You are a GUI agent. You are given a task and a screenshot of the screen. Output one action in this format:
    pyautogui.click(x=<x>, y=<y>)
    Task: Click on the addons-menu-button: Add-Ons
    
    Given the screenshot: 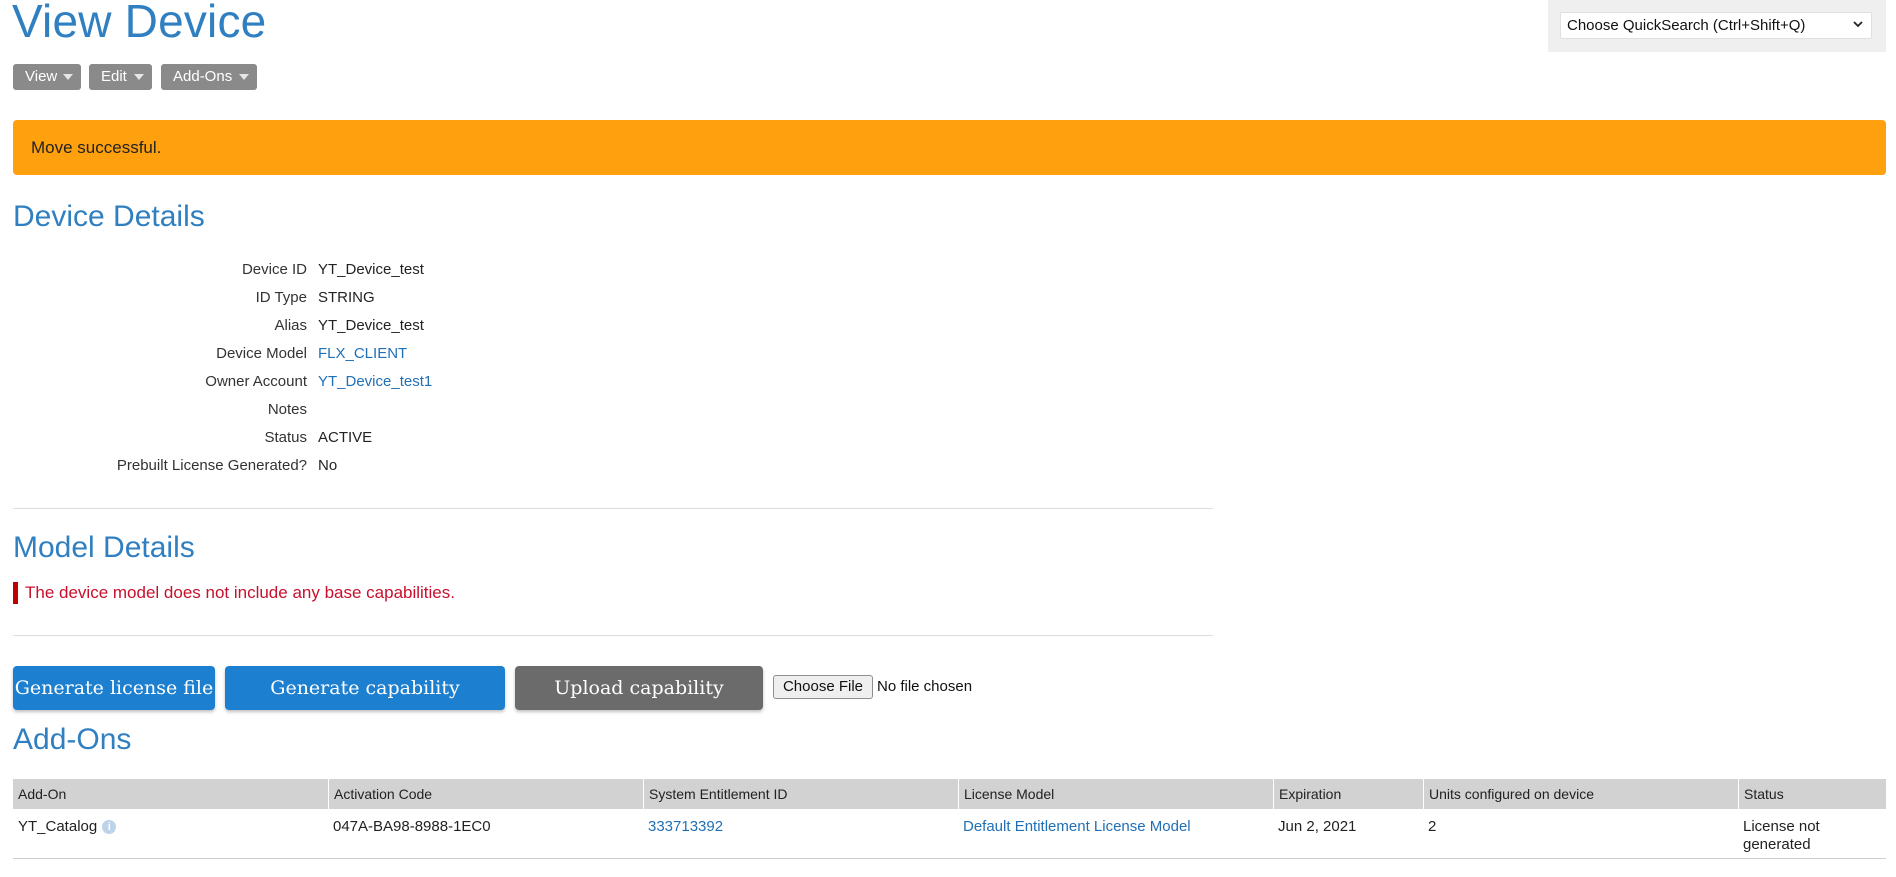 What is the action you would take?
    pyautogui.click(x=209, y=77)
    